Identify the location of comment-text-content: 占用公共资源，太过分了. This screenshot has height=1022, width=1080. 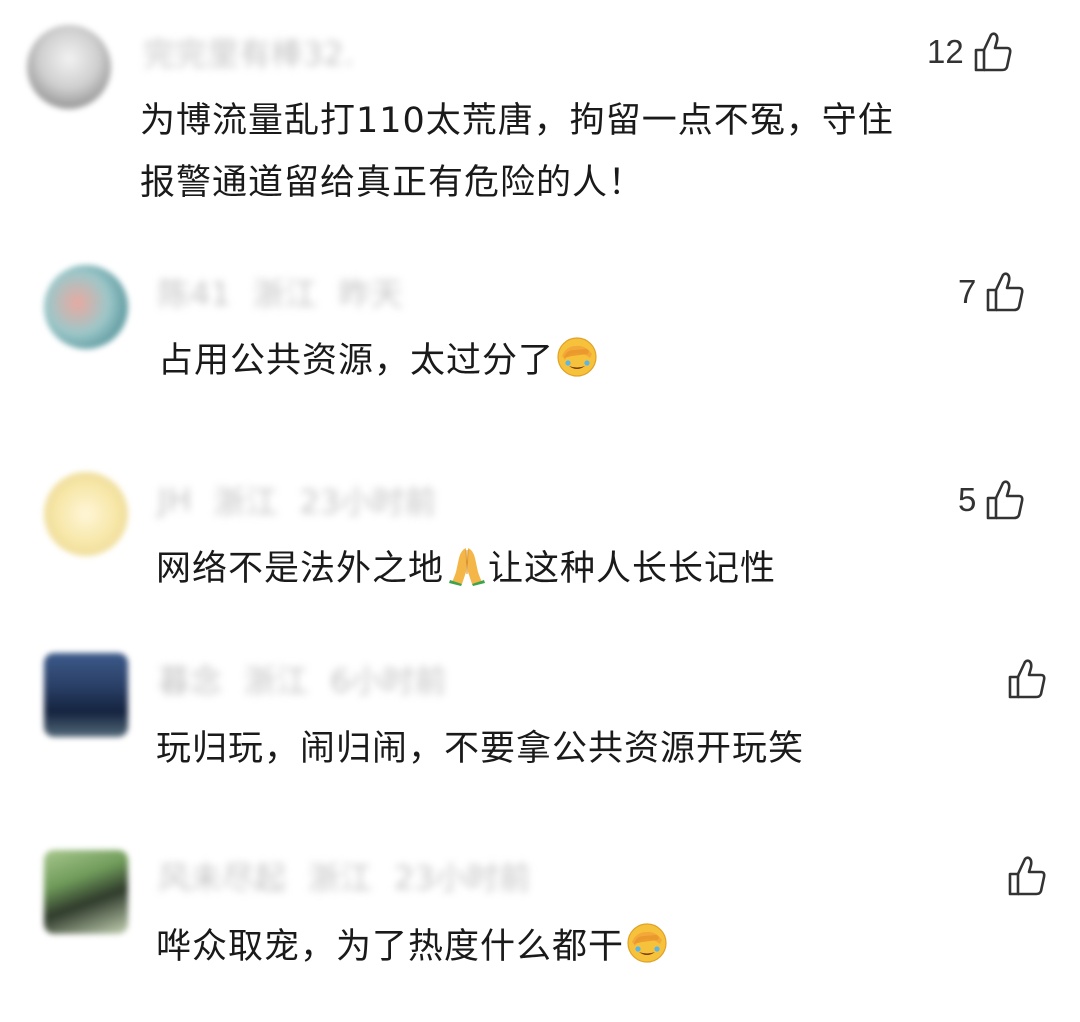
(356, 361).